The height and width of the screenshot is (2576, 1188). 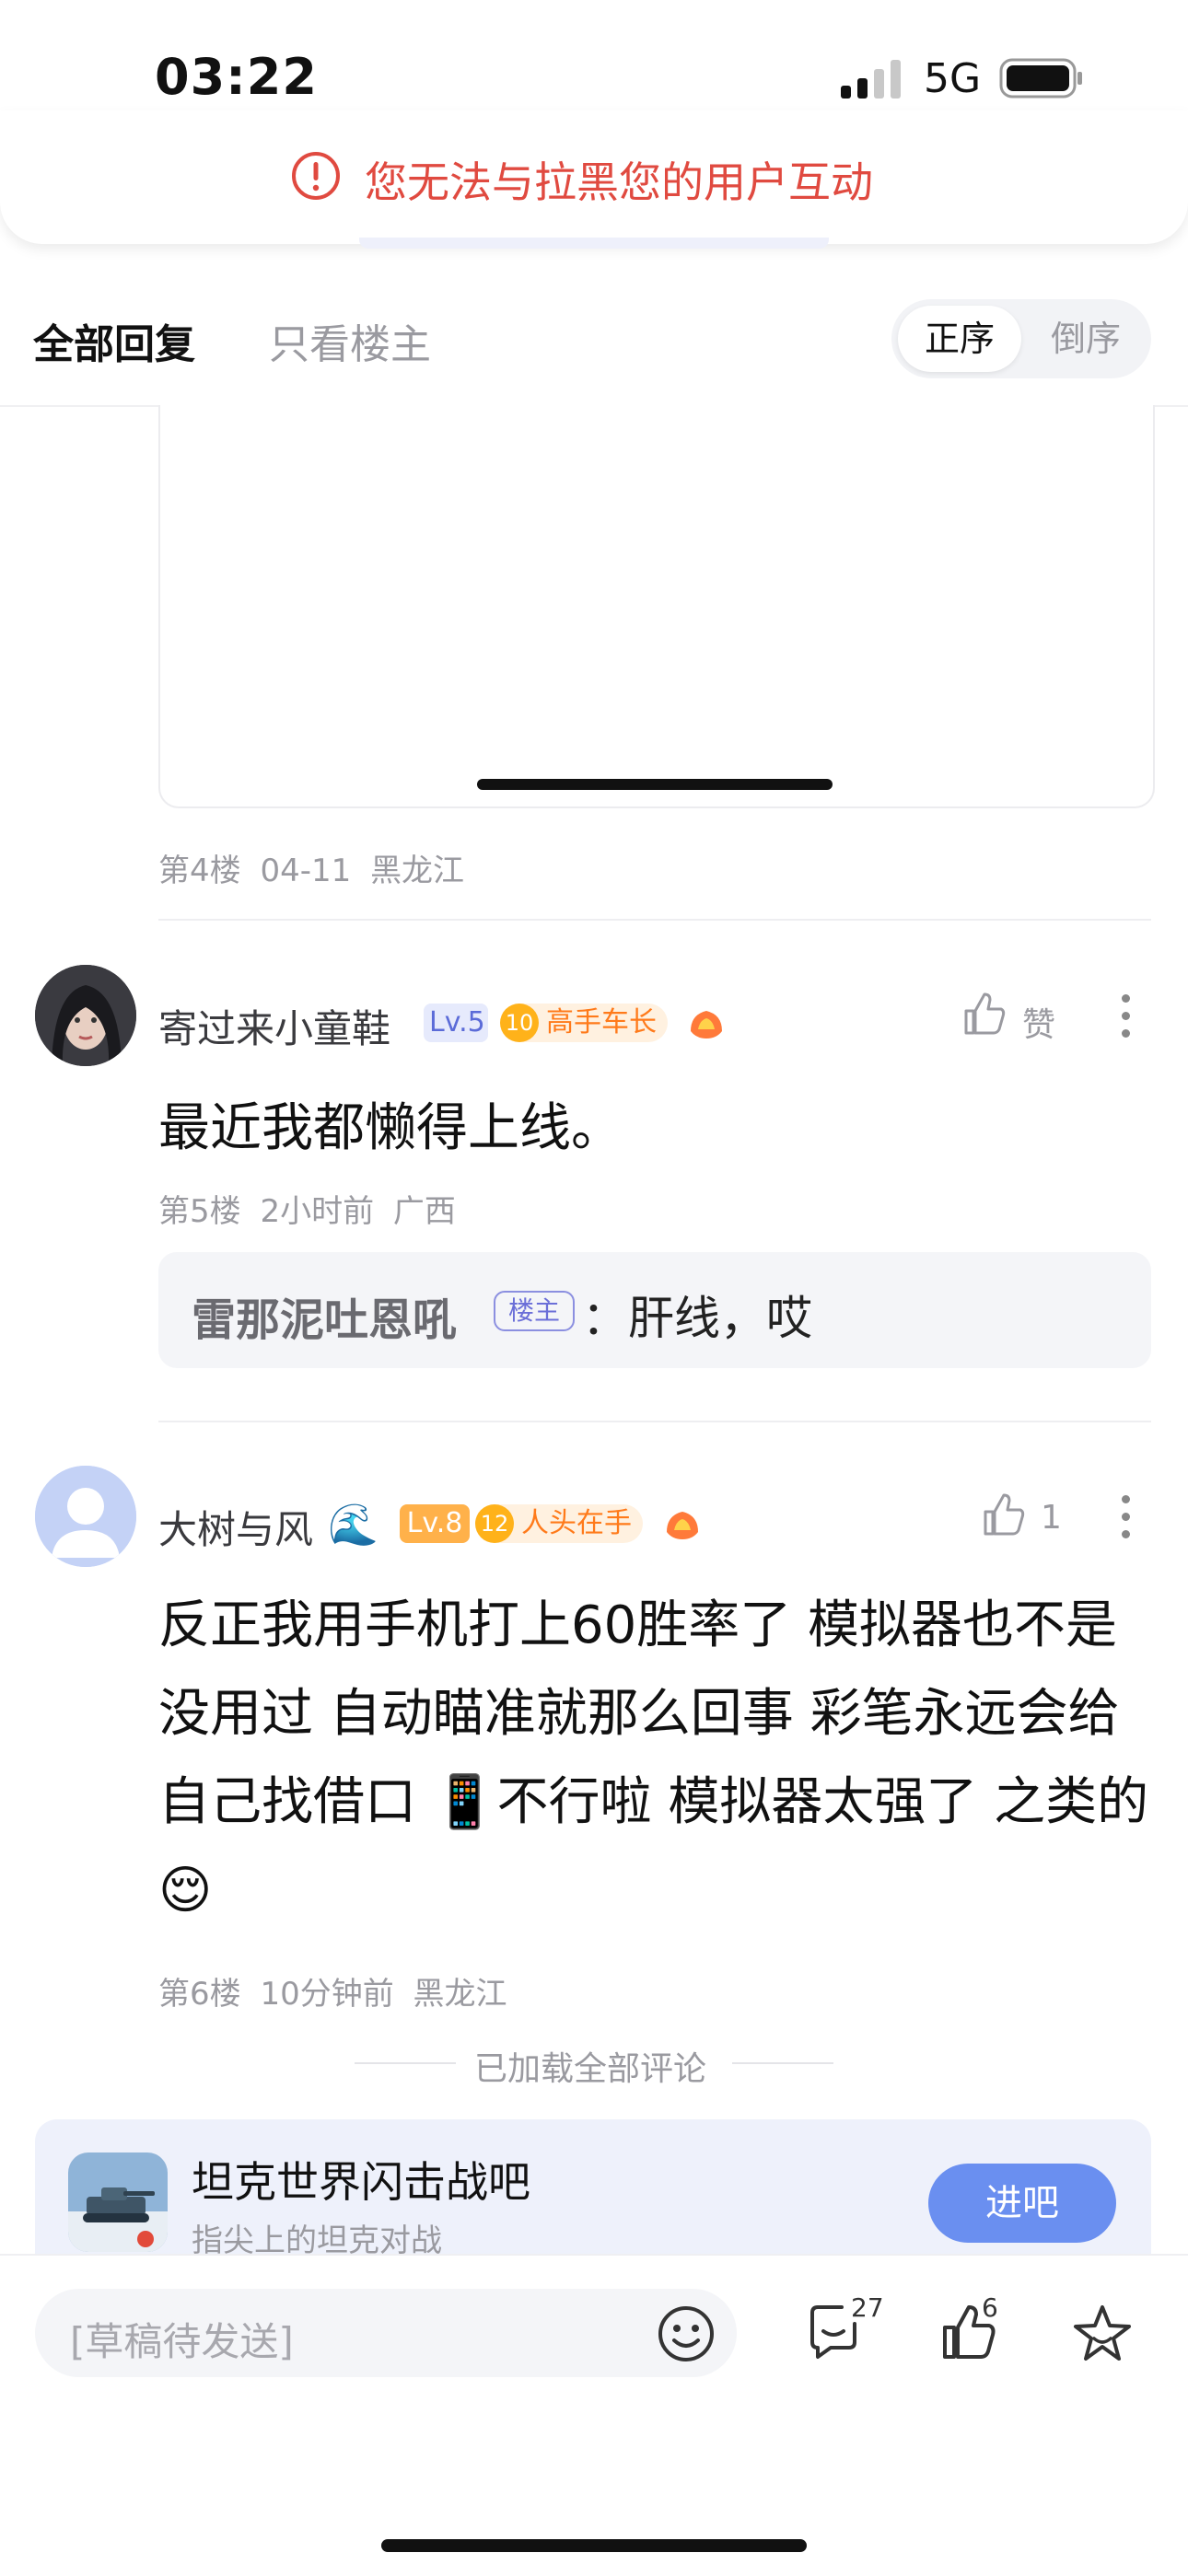 What do you see at coordinates (182, 2339) in the screenshot?
I see `reply-input-placeholder: [草稿待发送]` at bounding box center [182, 2339].